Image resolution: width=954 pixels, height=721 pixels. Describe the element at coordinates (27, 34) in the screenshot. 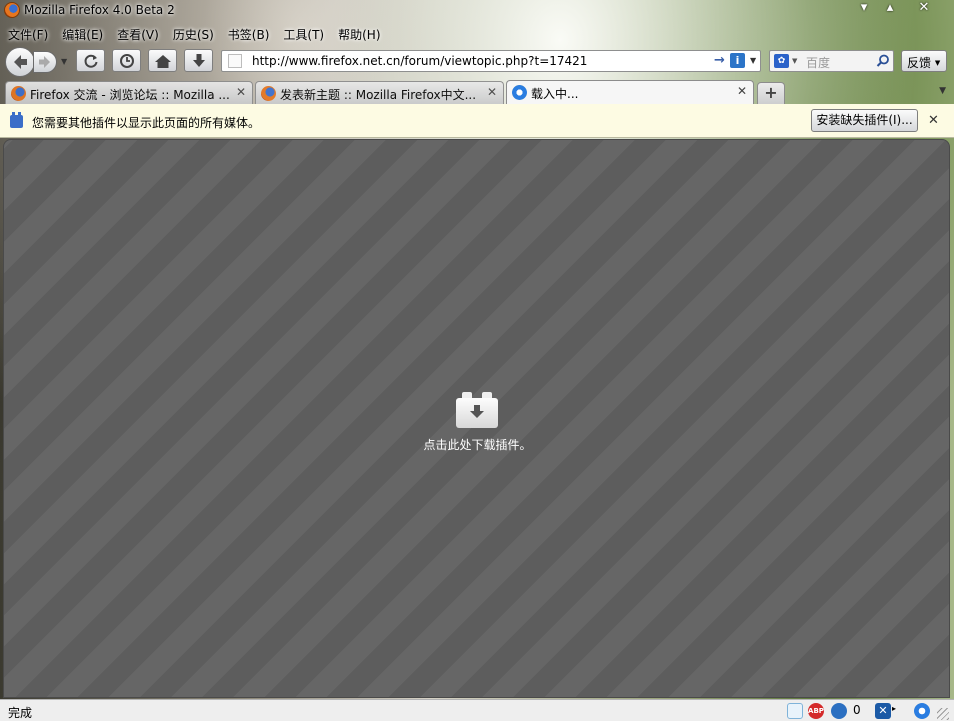

I see `menu-file: 文件(F)` at that location.